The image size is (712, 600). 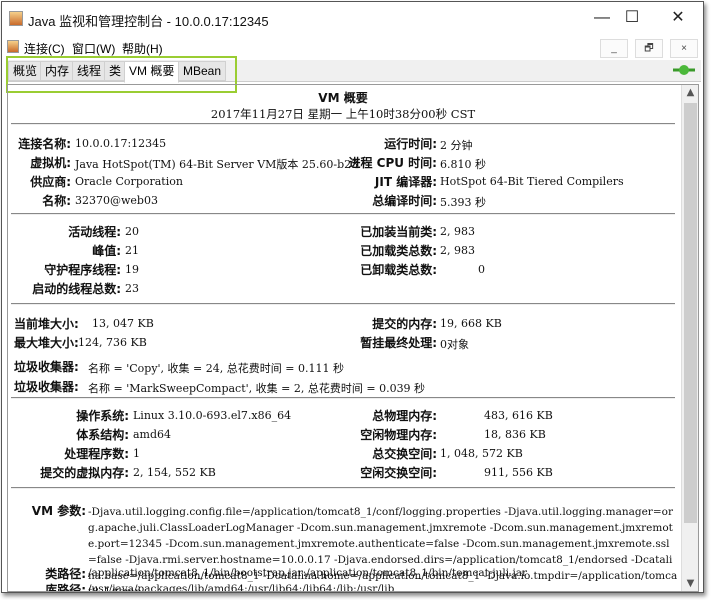 What do you see at coordinates (96, 454) in the screenshot?
I see `s4-left-label: 处理程序数:` at bounding box center [96, 454].